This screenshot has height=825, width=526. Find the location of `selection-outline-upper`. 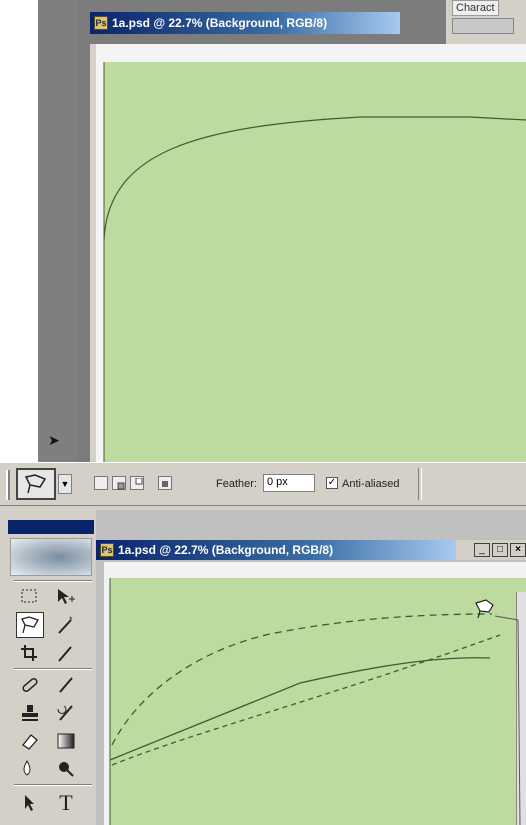

selection-outline-upper is located at coordinates (302, 679).